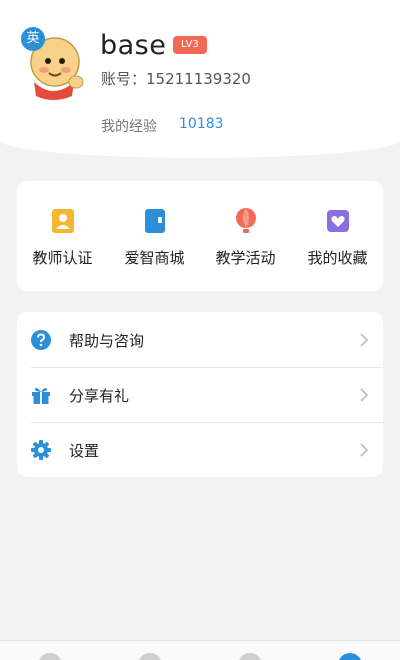  What do you see at coordinates (337, 236) in the screenshot?
I see `feature-my-favorites: 我的收藏` at bounding box center [337, 236].